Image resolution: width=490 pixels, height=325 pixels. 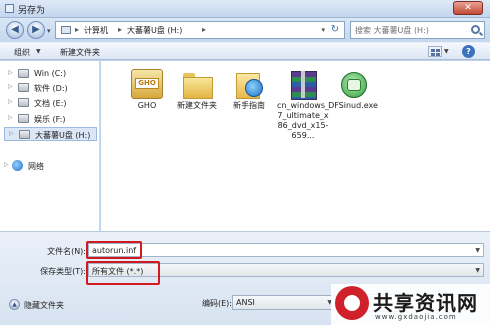 I want to click on filetype-label: 保存类型(T):, so click(x=63, y=271).